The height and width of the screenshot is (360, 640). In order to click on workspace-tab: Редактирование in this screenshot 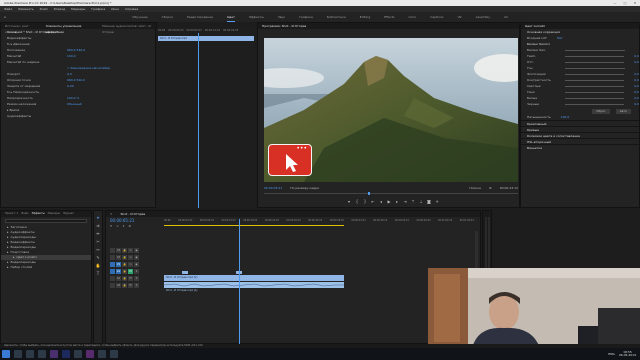, I will do `click(200, 17)`.